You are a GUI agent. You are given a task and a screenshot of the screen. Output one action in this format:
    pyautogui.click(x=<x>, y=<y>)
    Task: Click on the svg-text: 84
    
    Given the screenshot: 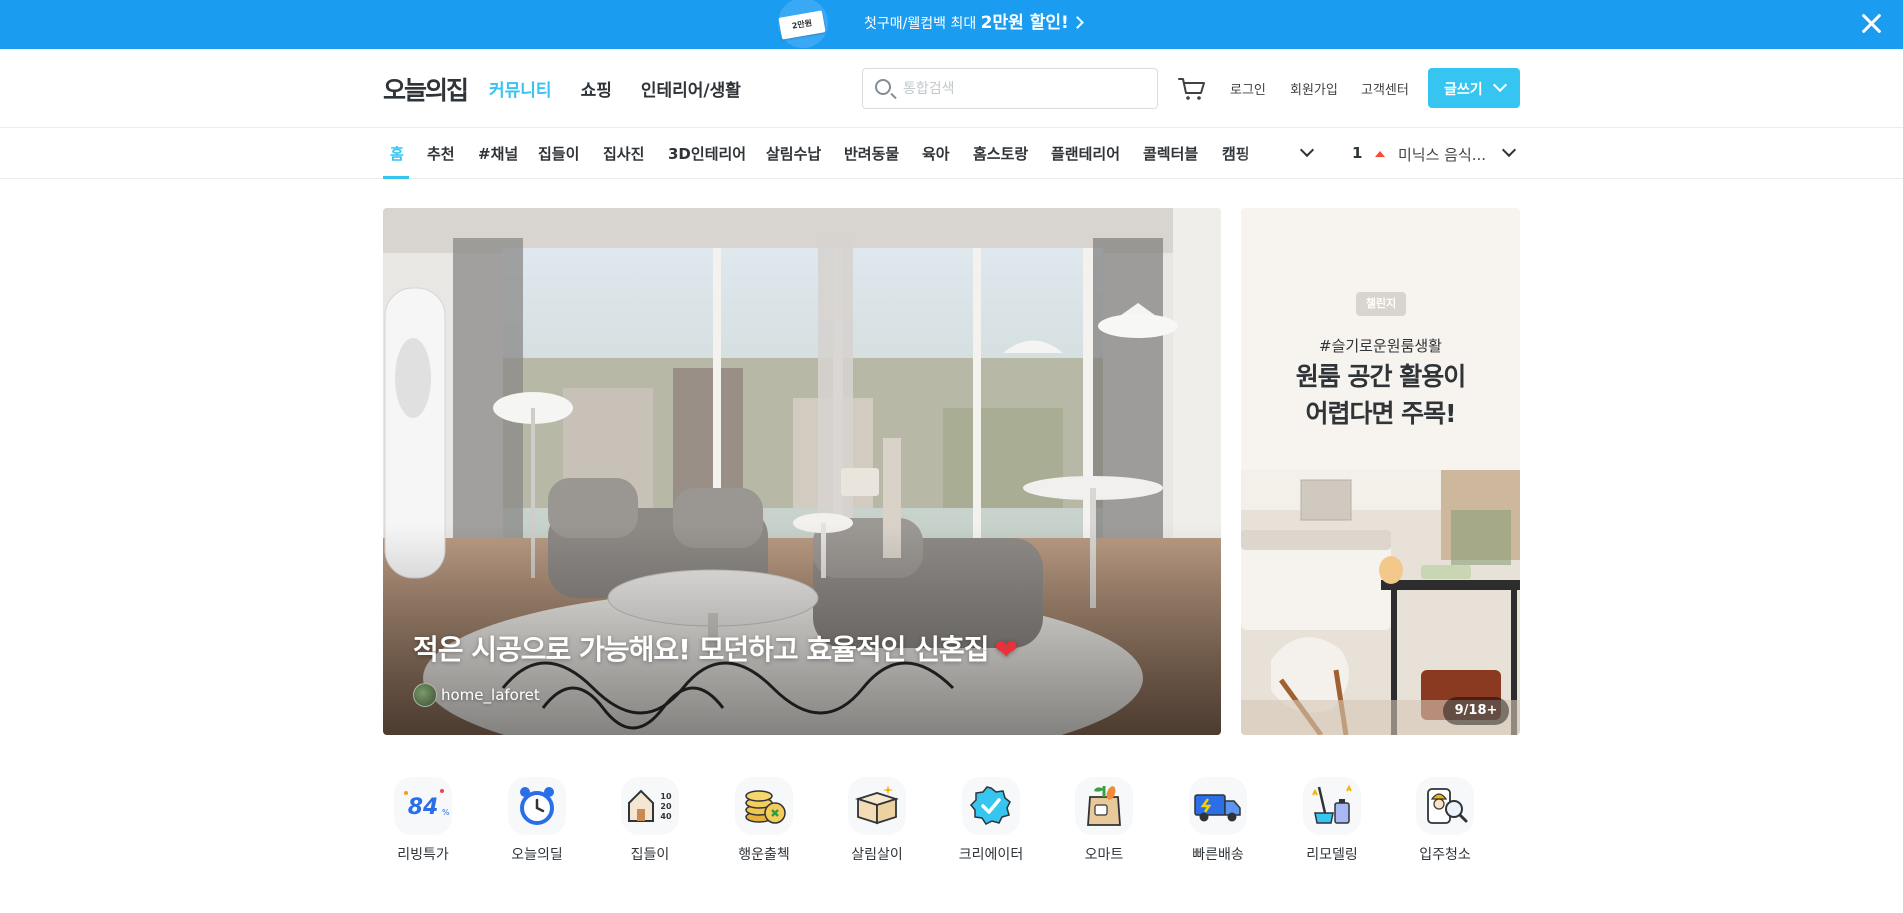 What is the action you would take?
    pyautogui.click(x=423, y=807)
    